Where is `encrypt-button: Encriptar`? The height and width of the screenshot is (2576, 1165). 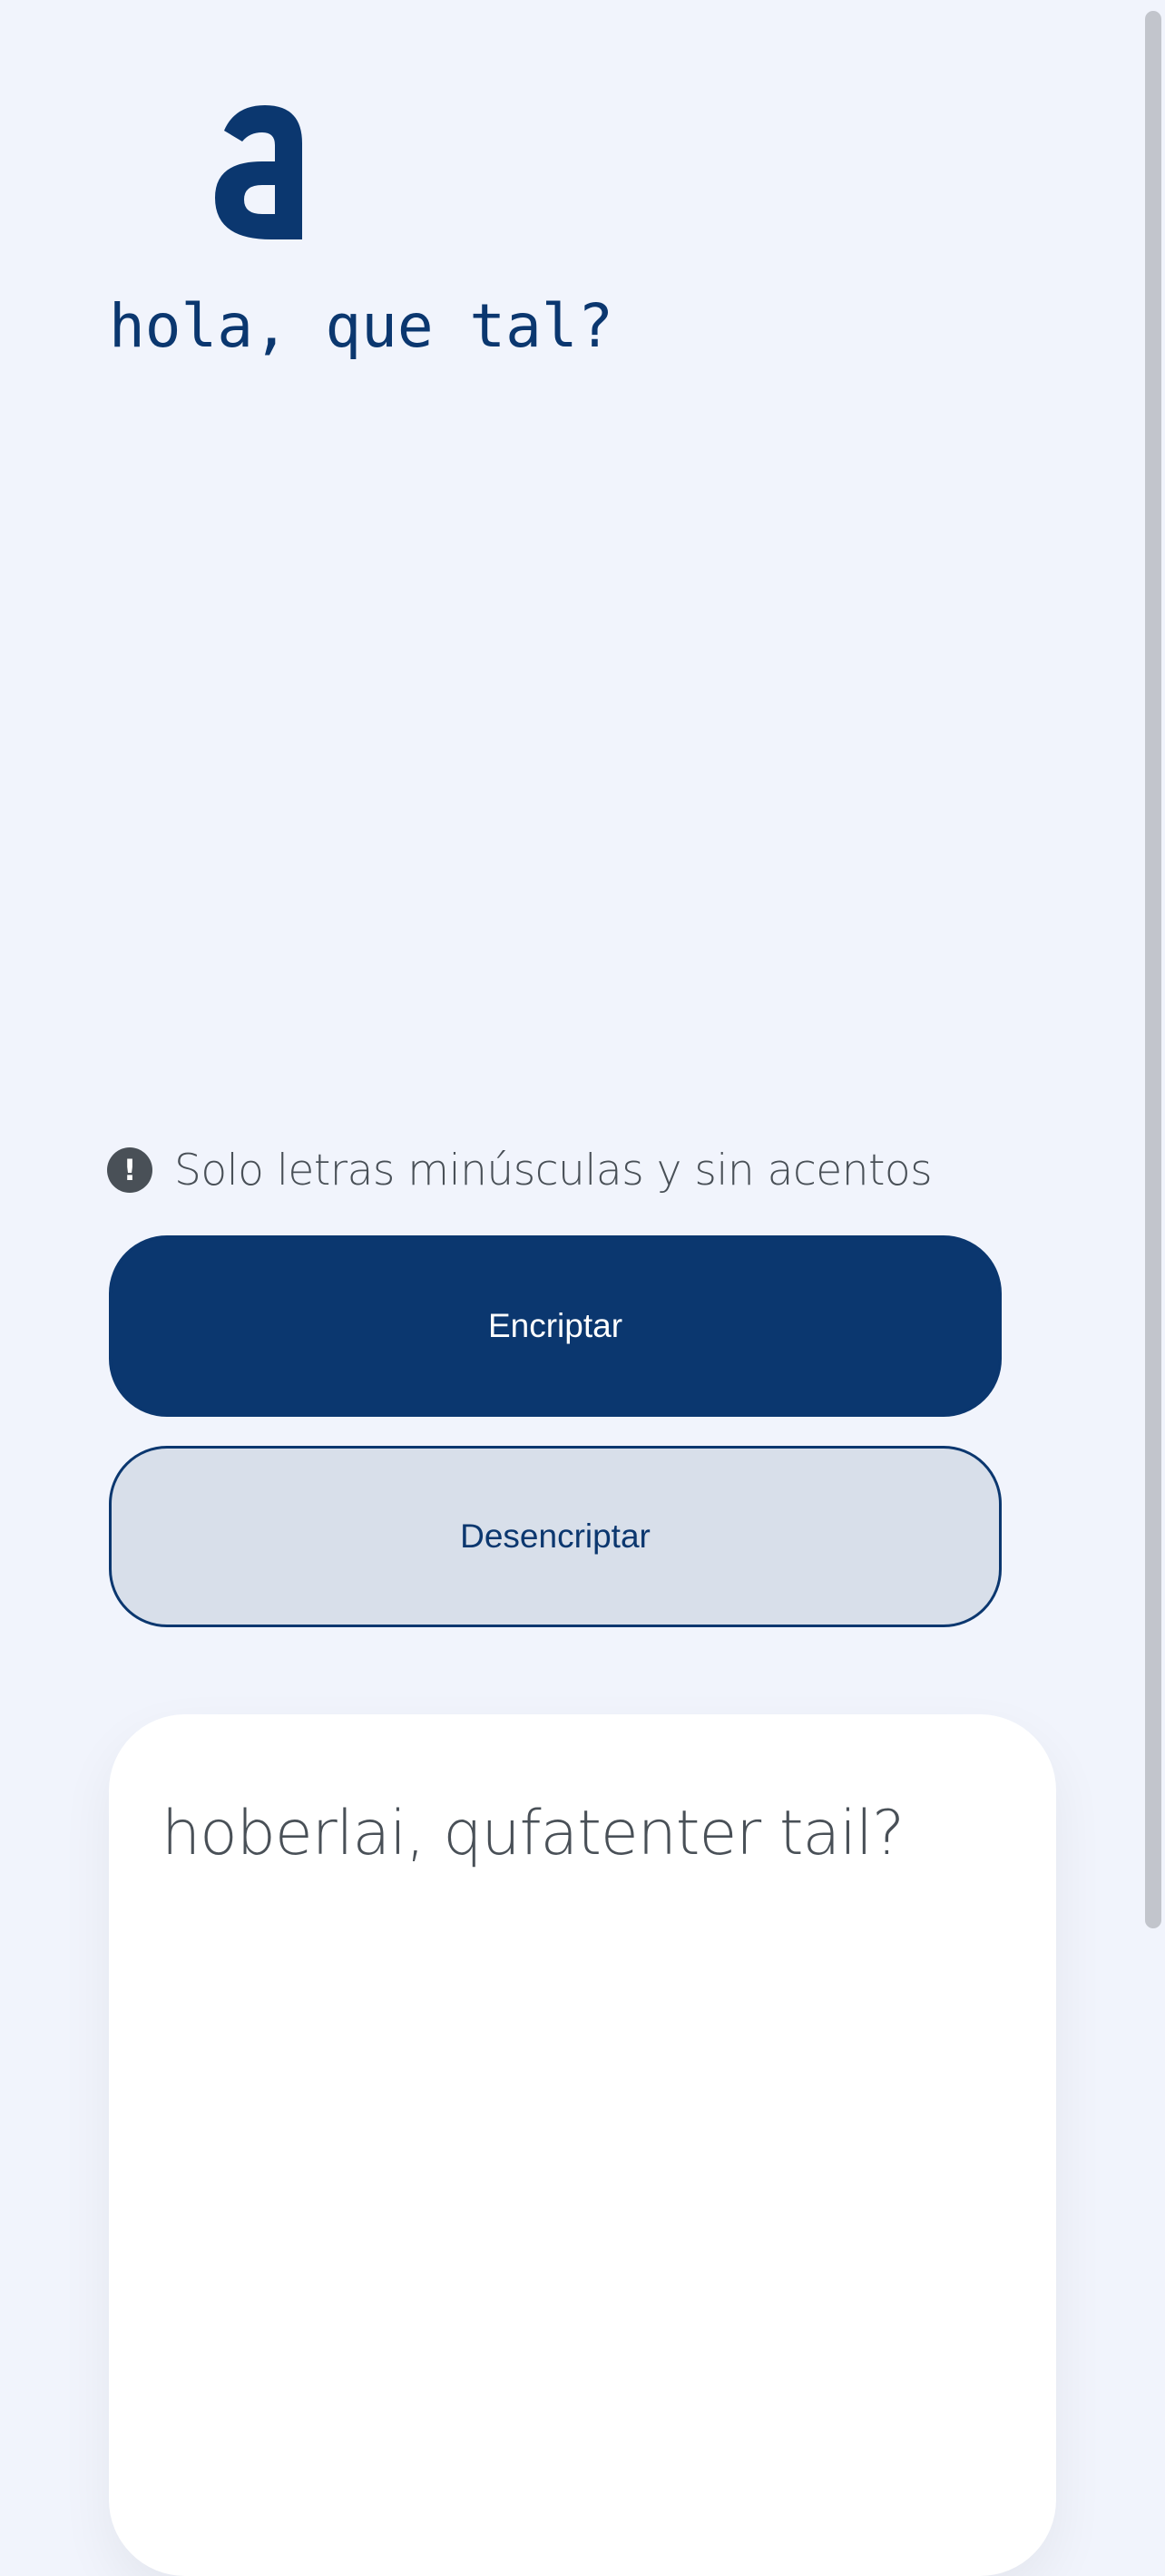
encrypt-button: Encriptar is located at coordinates (555, 1326).